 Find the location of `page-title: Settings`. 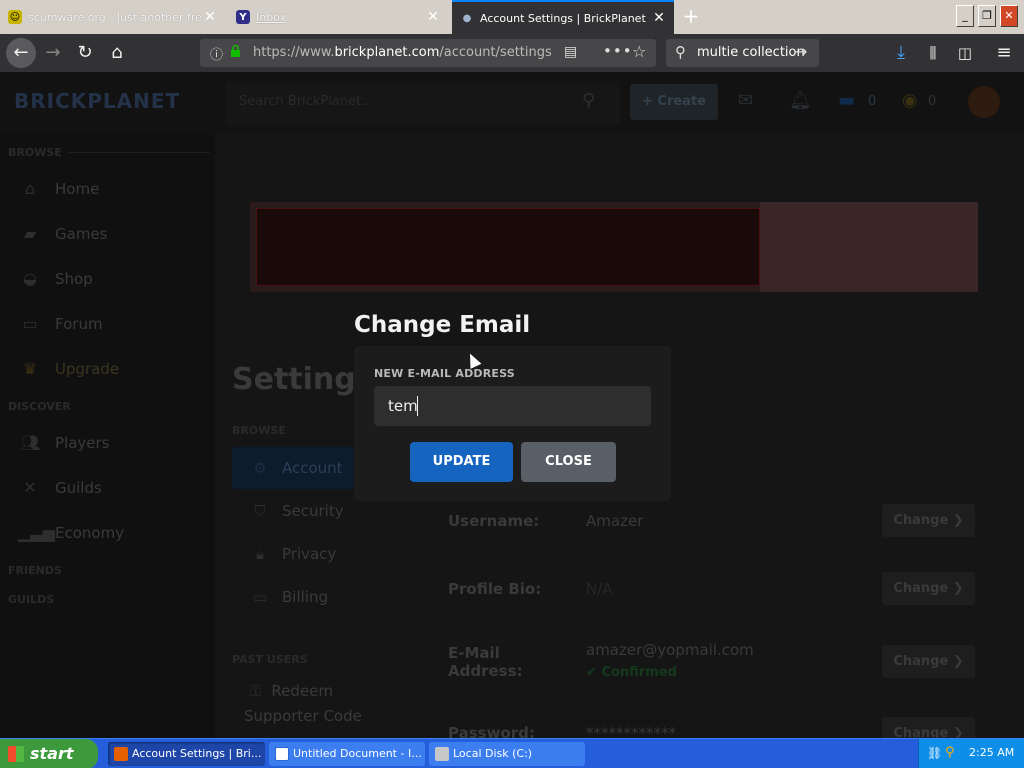

page-title: Settings is located at coordinates (303, 379).